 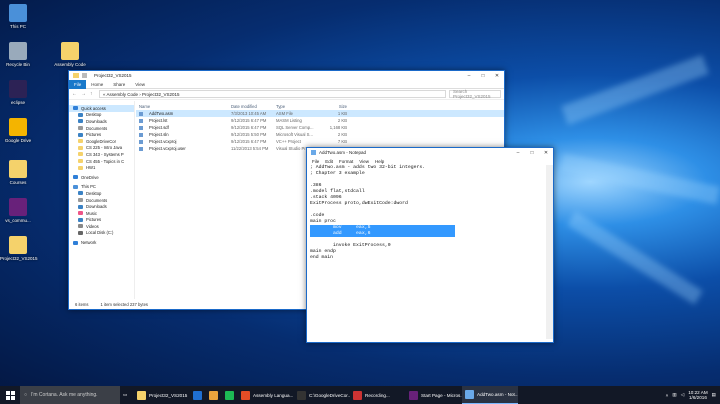 I want to click on menu-help: Help, so click(x=379, y=161).